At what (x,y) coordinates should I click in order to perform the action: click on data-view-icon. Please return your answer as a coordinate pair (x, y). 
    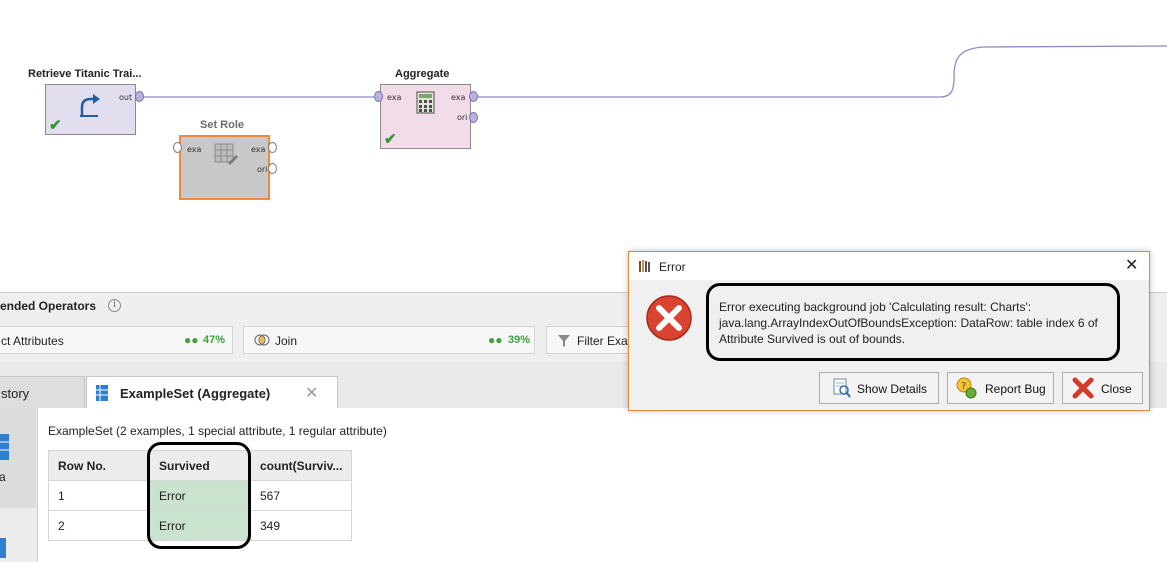
    Looking at the image, I should click on (4, 447).